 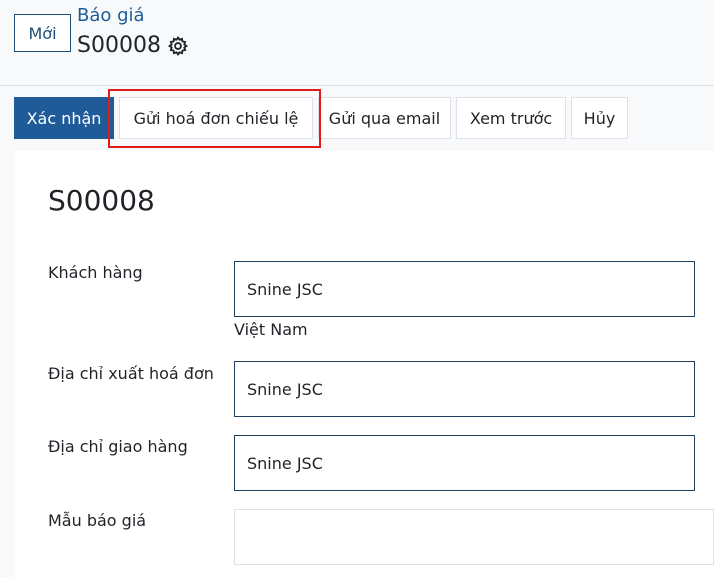 I want to click on send-proforma-invoice-button: Gửi hoá đơn chiếu lệ, so click(x=216, y=118).